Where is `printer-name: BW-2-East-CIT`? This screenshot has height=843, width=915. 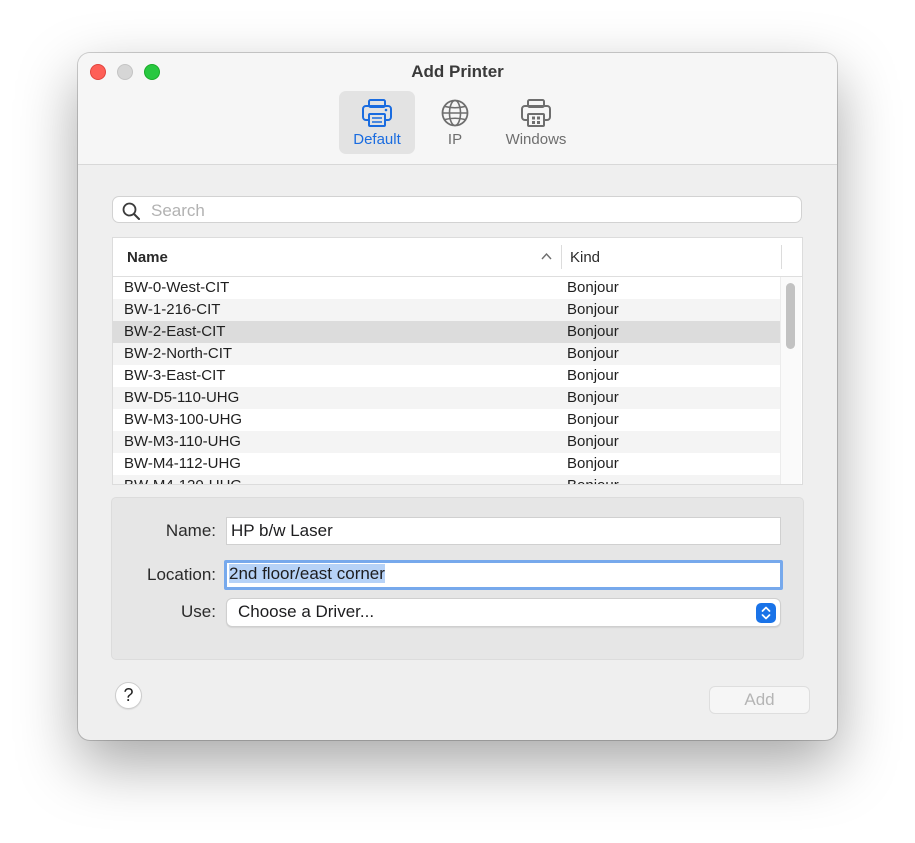
printer-name: BW-2-East-CIT is located at coordinates (175, 331).